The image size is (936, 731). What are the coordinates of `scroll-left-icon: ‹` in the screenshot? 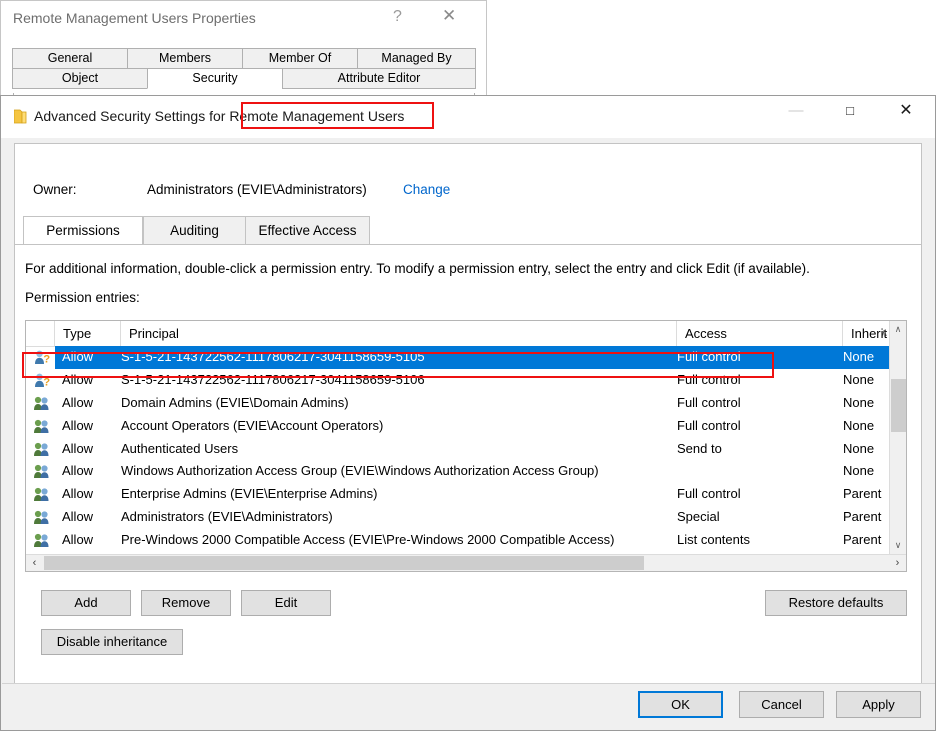 It's located at (34, 563).